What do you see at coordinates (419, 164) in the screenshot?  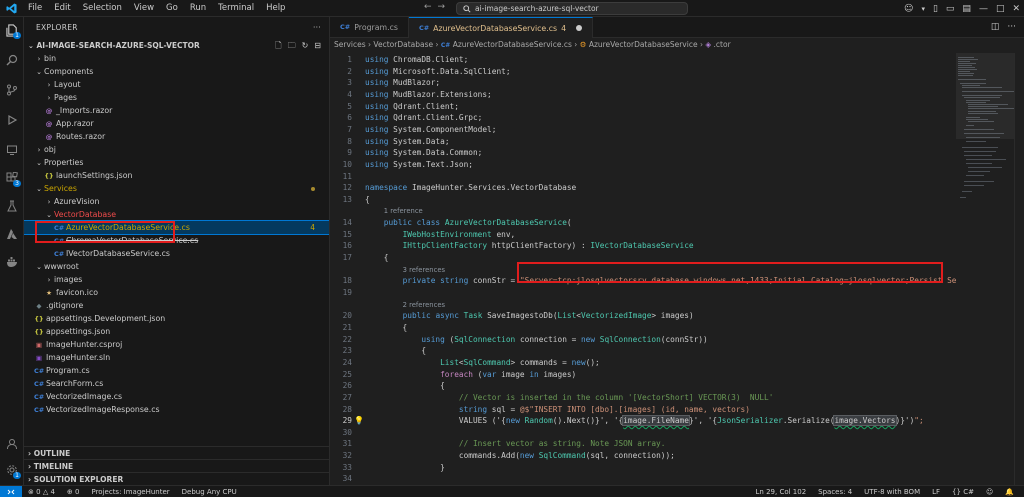 I see `code-line: using System.Text.Json;` at bounding box center [419, 164].